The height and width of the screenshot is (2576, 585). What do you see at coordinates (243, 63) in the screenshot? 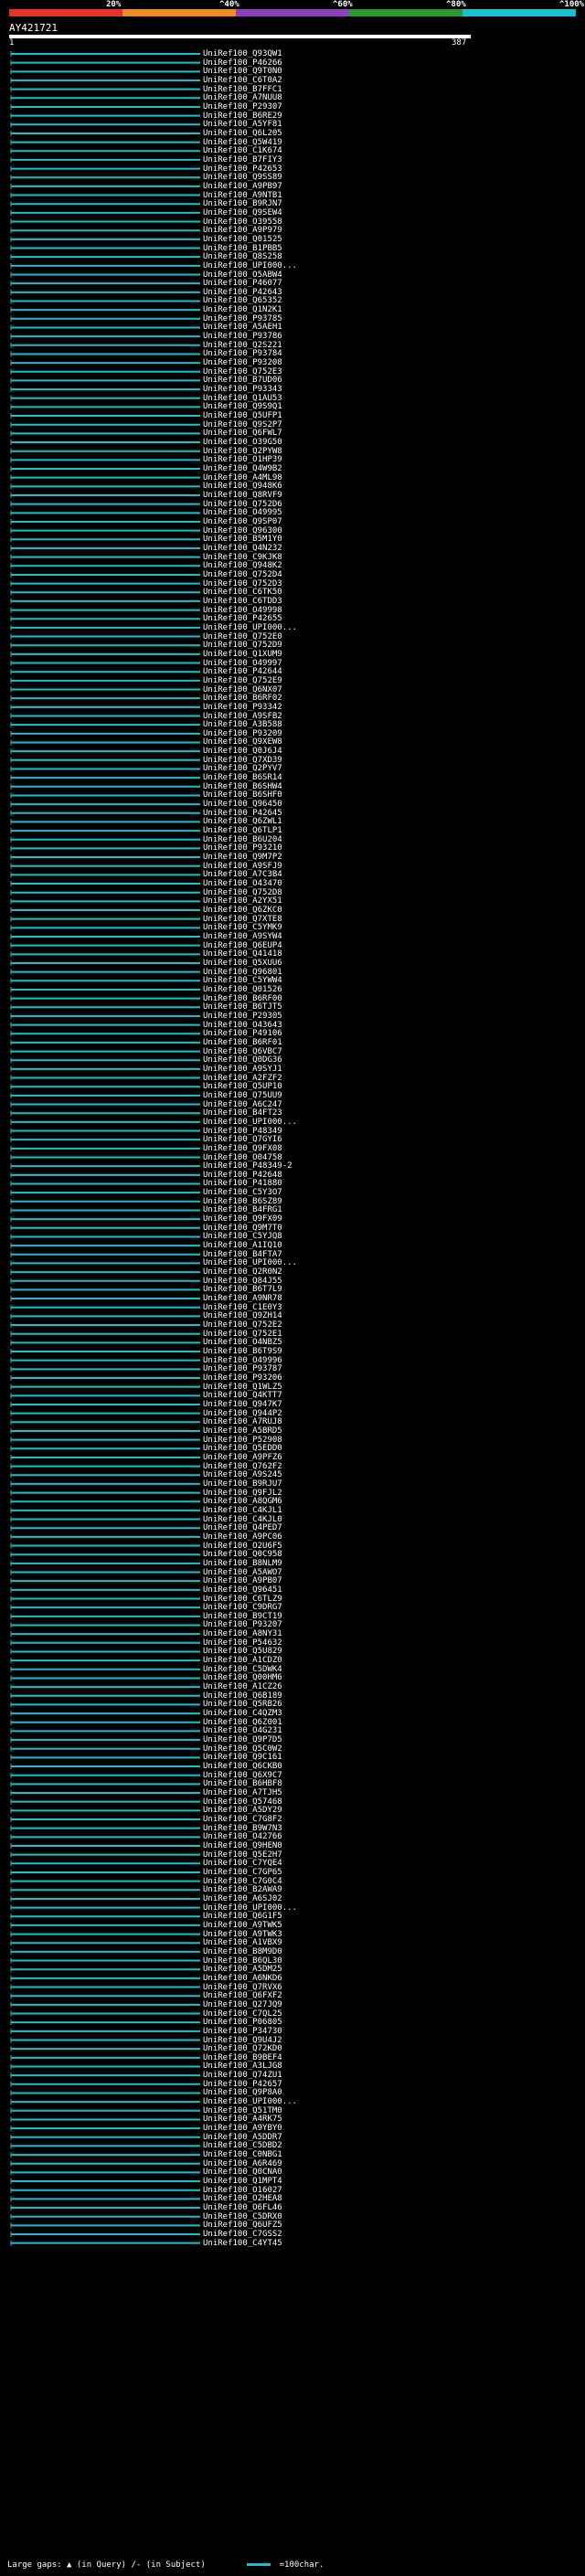
I see `hit-label: UniRef100_P46266` at bounding box center [243, 63].